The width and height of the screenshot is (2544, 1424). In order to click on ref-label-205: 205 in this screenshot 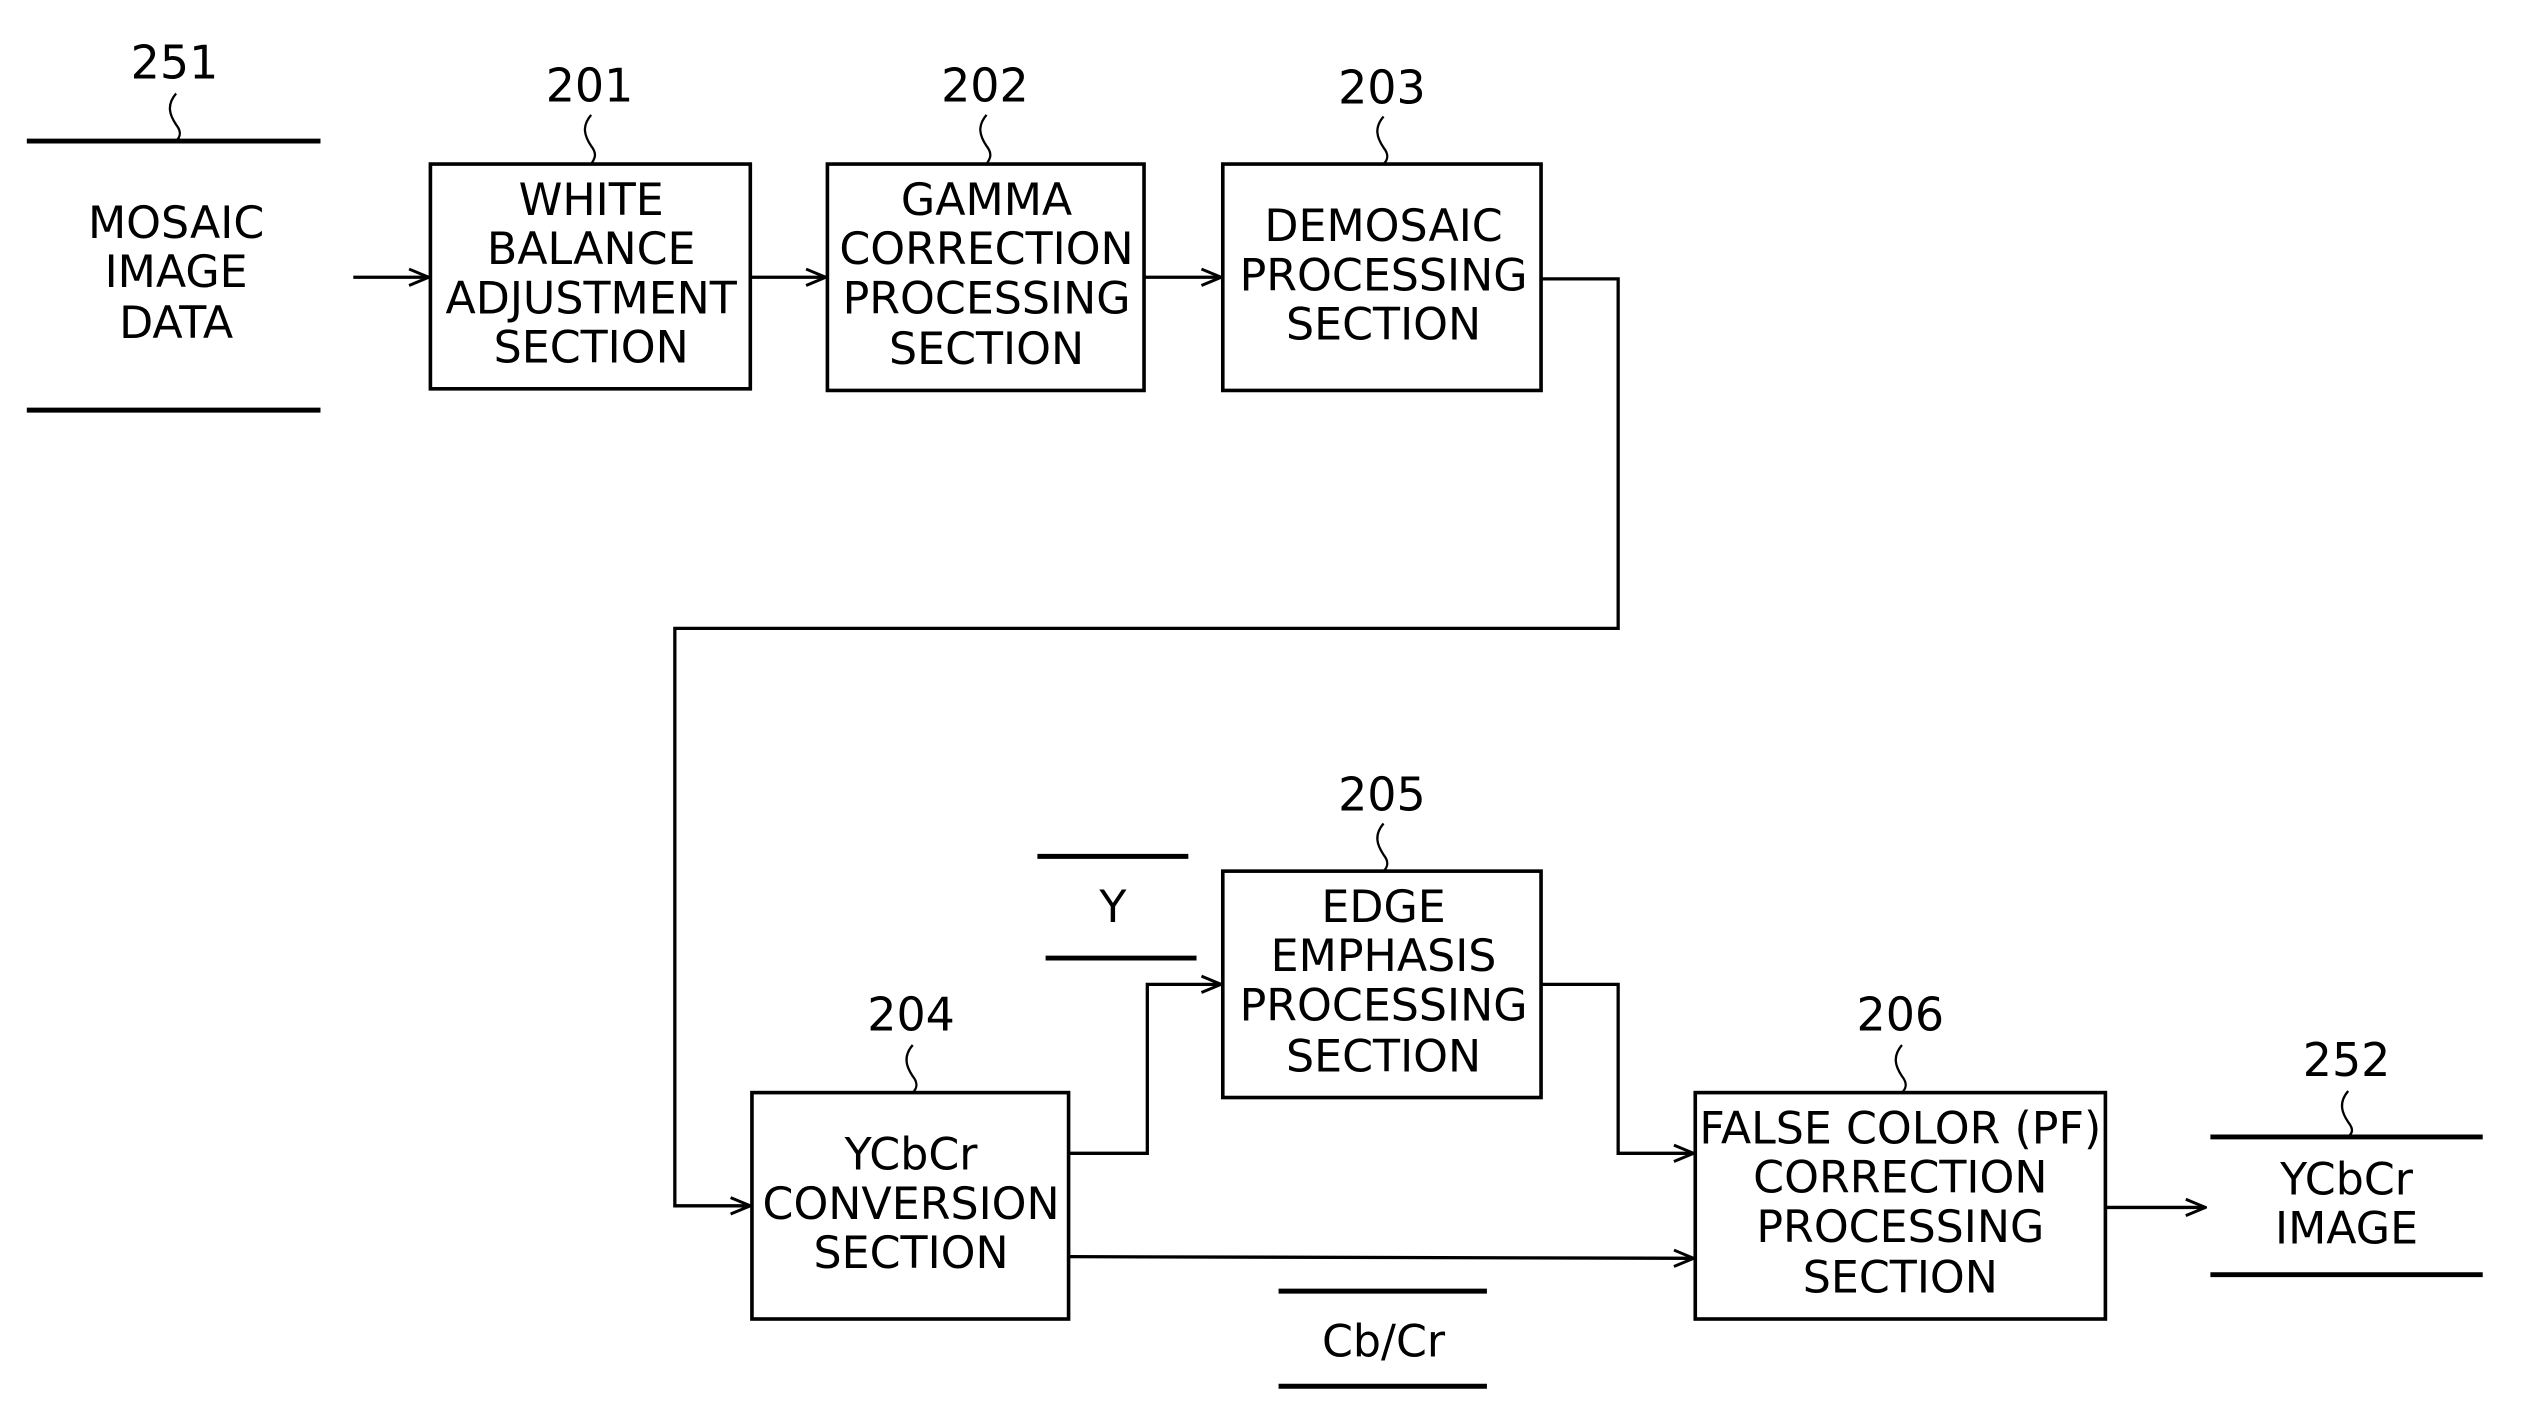, I will do `click(1382, 794)`.